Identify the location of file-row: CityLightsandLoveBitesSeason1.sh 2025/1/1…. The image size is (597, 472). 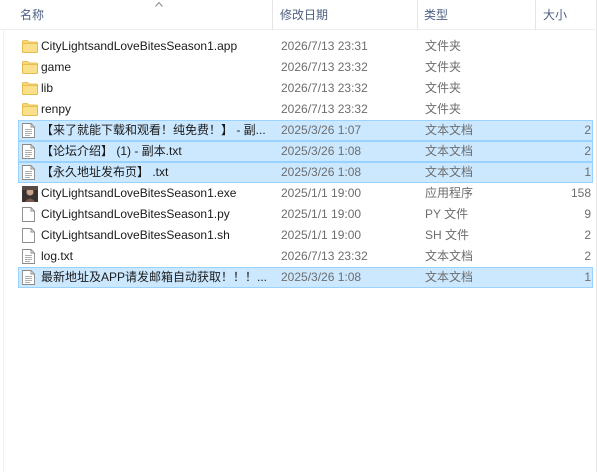
(305, 235).